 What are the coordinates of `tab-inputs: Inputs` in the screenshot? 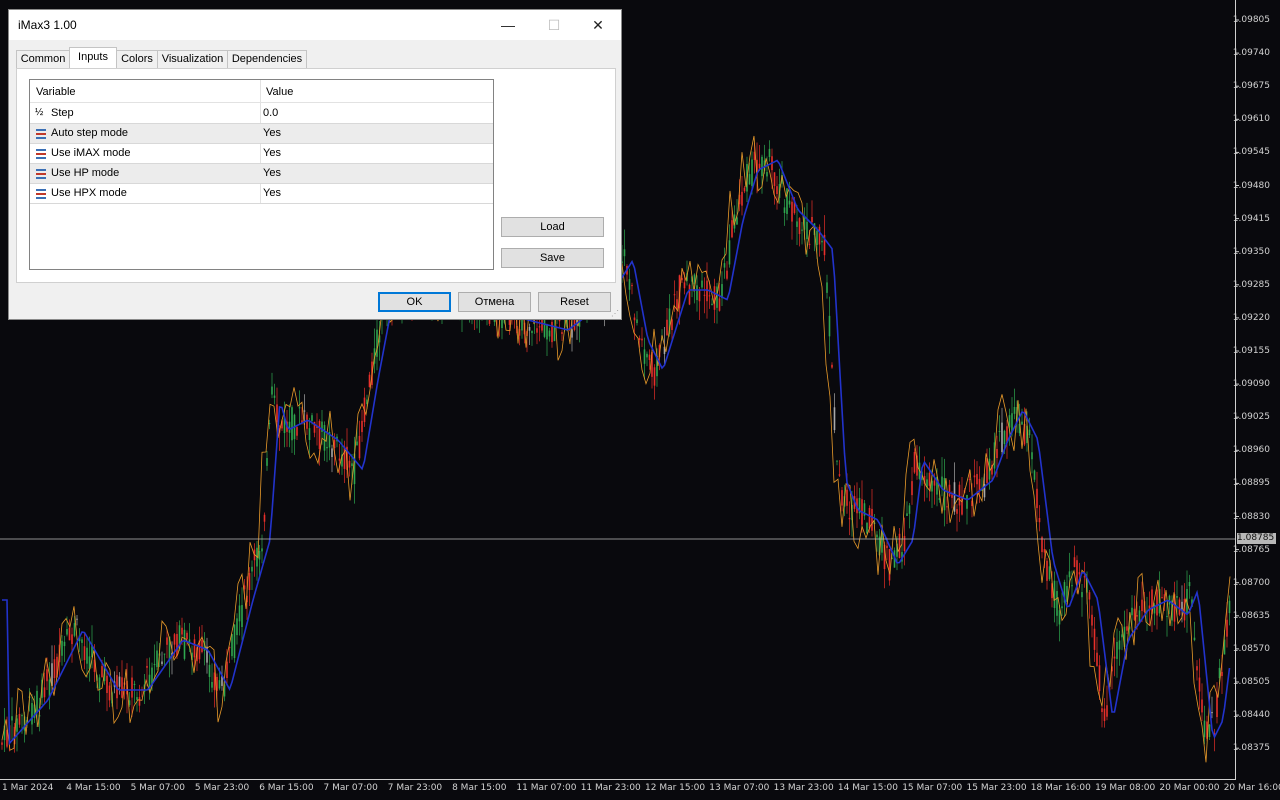 It's located at (93, 58).